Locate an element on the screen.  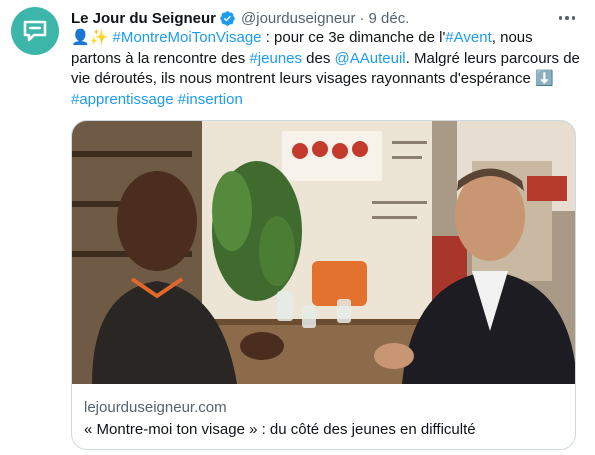
down-arrow-emoji: ⬇️ is located at coordinates (544, 78).